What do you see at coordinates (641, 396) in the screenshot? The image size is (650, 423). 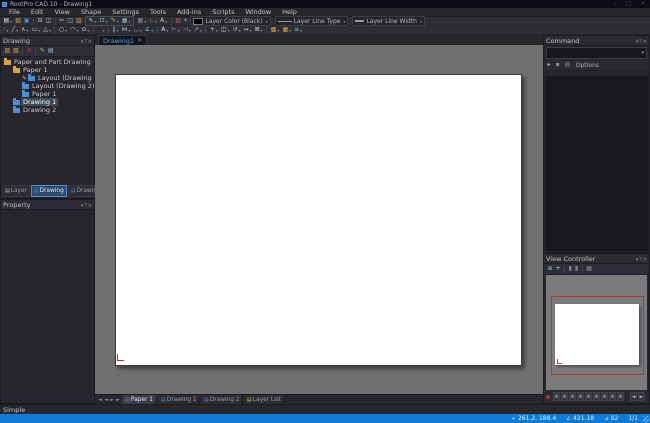 I see `next-view-button: ►` at bounding box center [641, 396].